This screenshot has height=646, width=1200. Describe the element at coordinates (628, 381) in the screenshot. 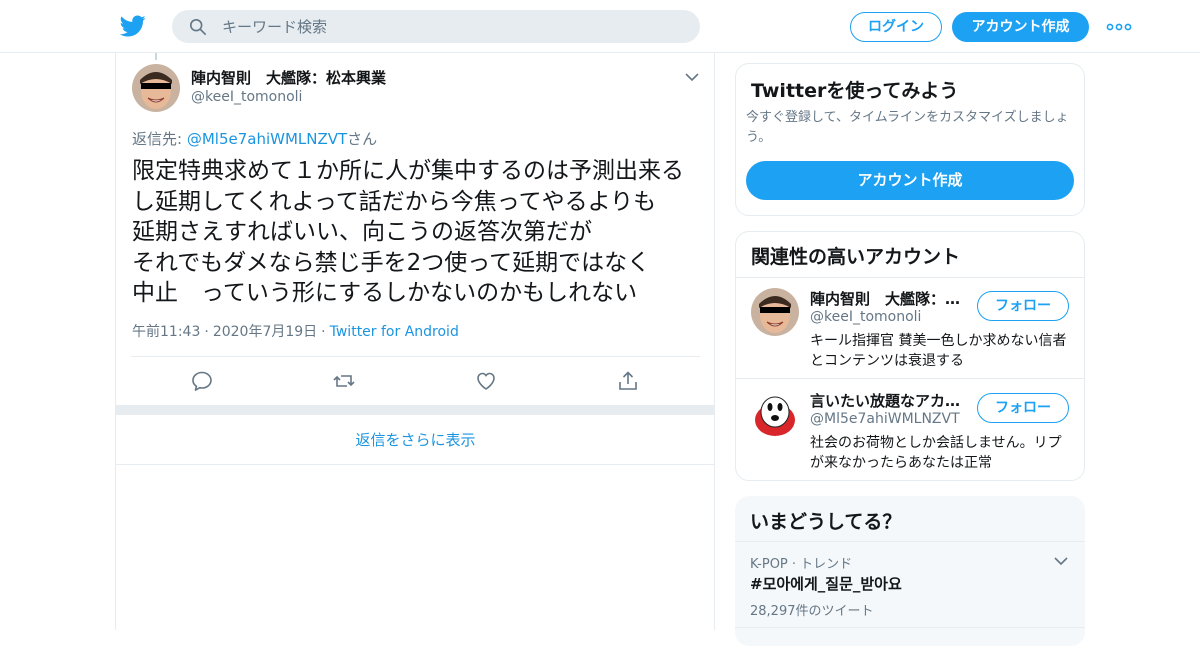

I see `share-icon` at that location.